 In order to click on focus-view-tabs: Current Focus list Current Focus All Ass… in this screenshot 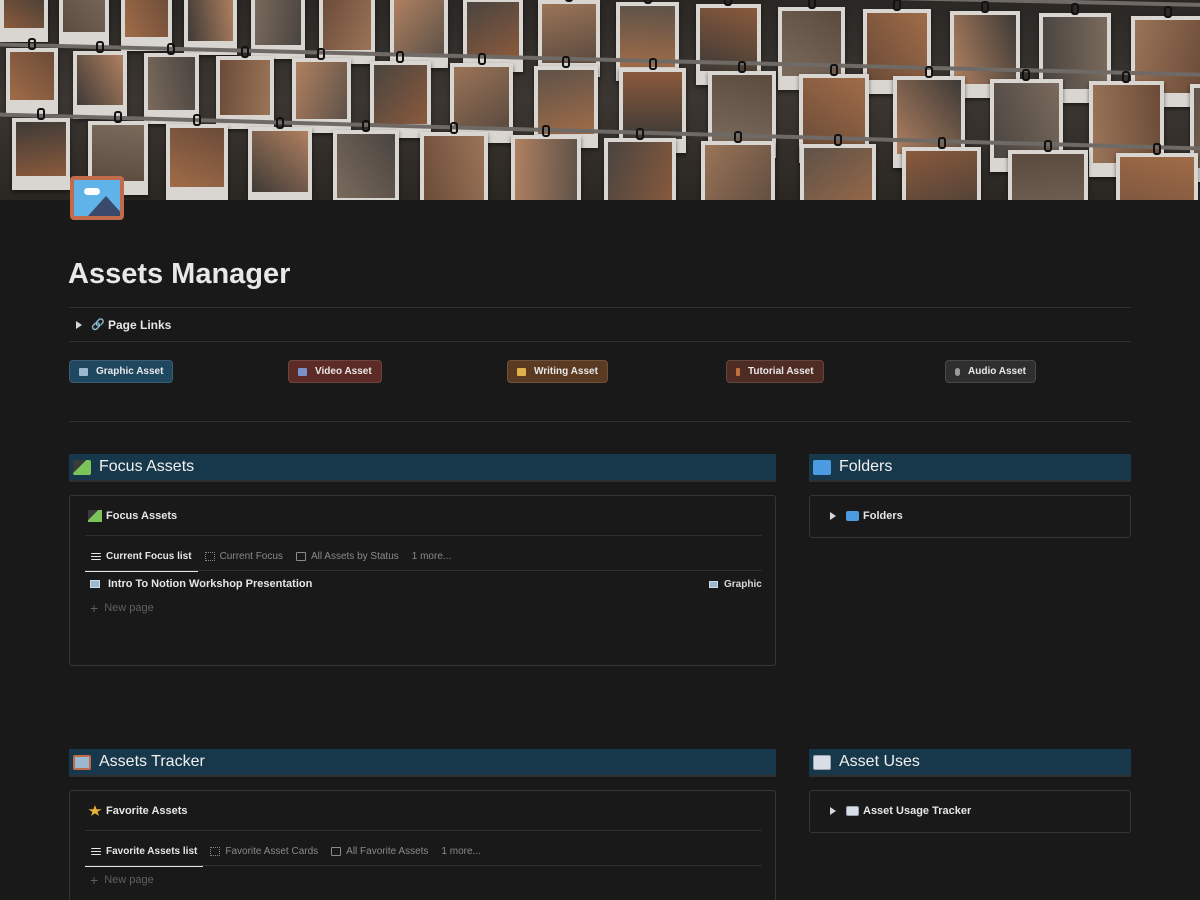, I will do `click(271, 556)`.